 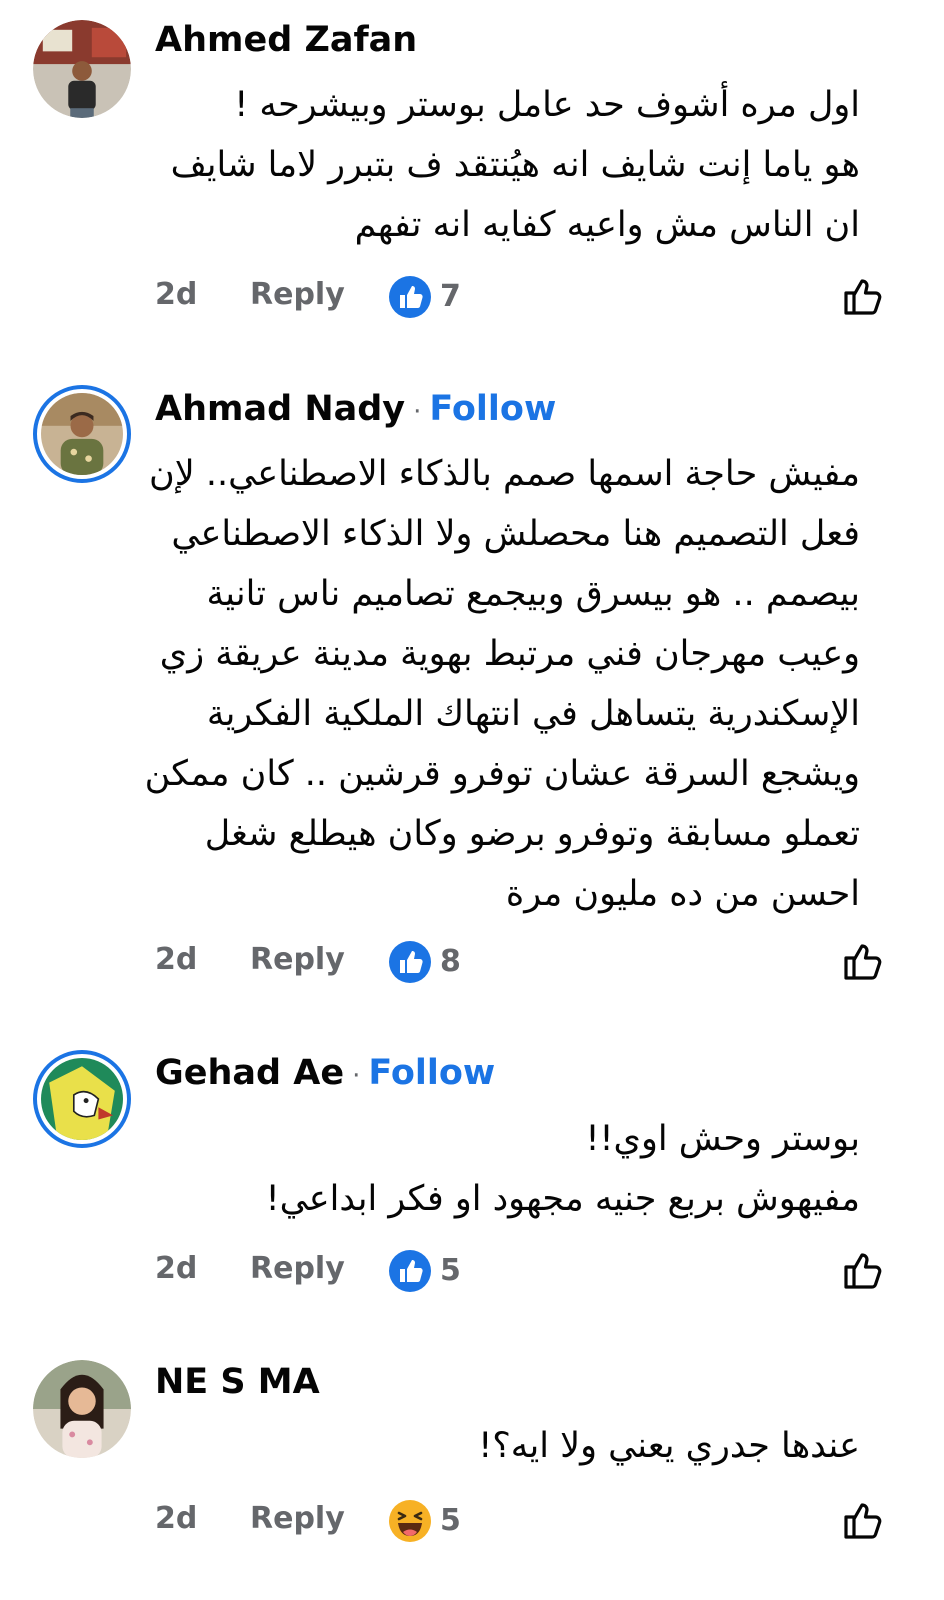 I want to click on comment-header: Ahmed Zafan, so click(x=286, y=40).